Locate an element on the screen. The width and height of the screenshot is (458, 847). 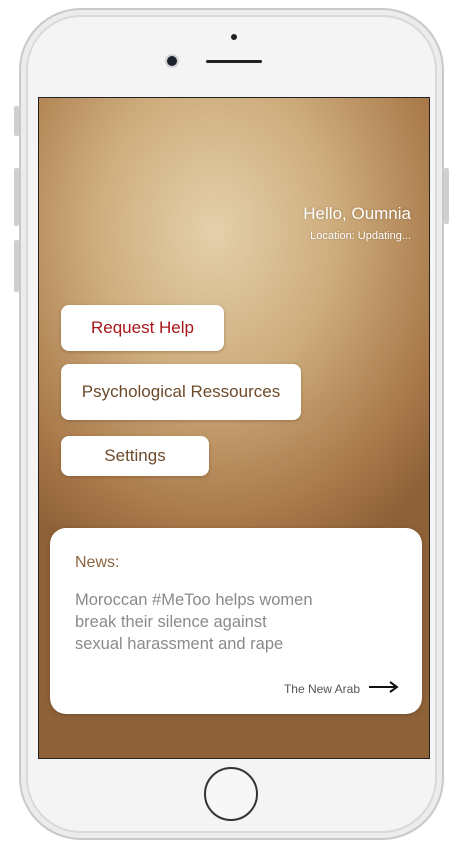
settings-button: Settings is located at coordinates (135, 456).